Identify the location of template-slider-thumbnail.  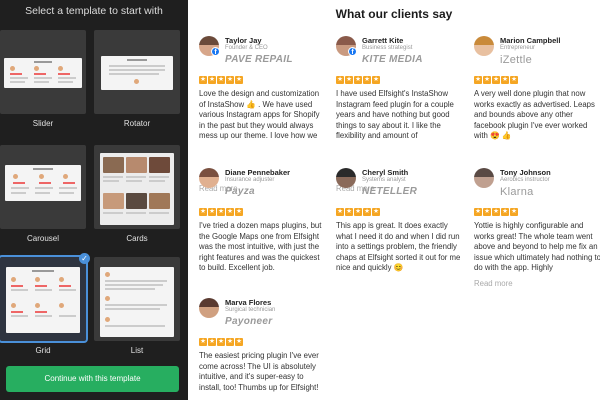
(43, 72).